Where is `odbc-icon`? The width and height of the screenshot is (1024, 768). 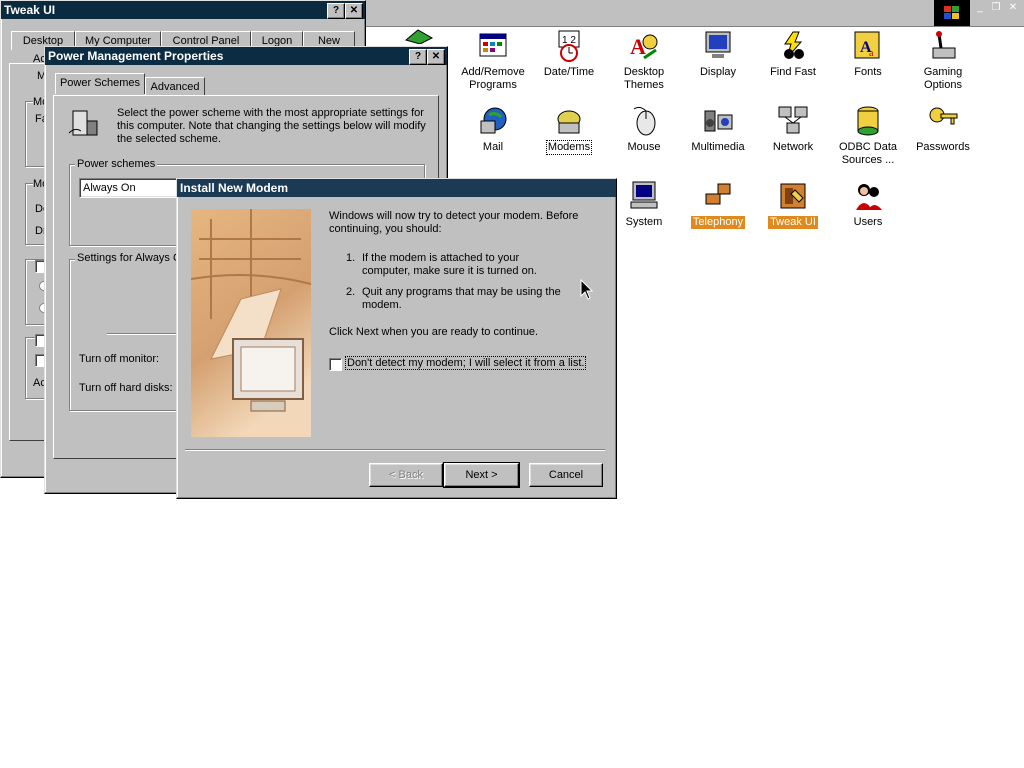 odbc-icon is located at coordinates (868, 121).